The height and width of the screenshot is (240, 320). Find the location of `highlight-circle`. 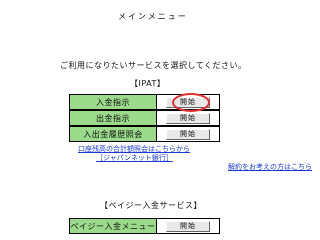

highlight-circle is located at coordinates (191, 102).